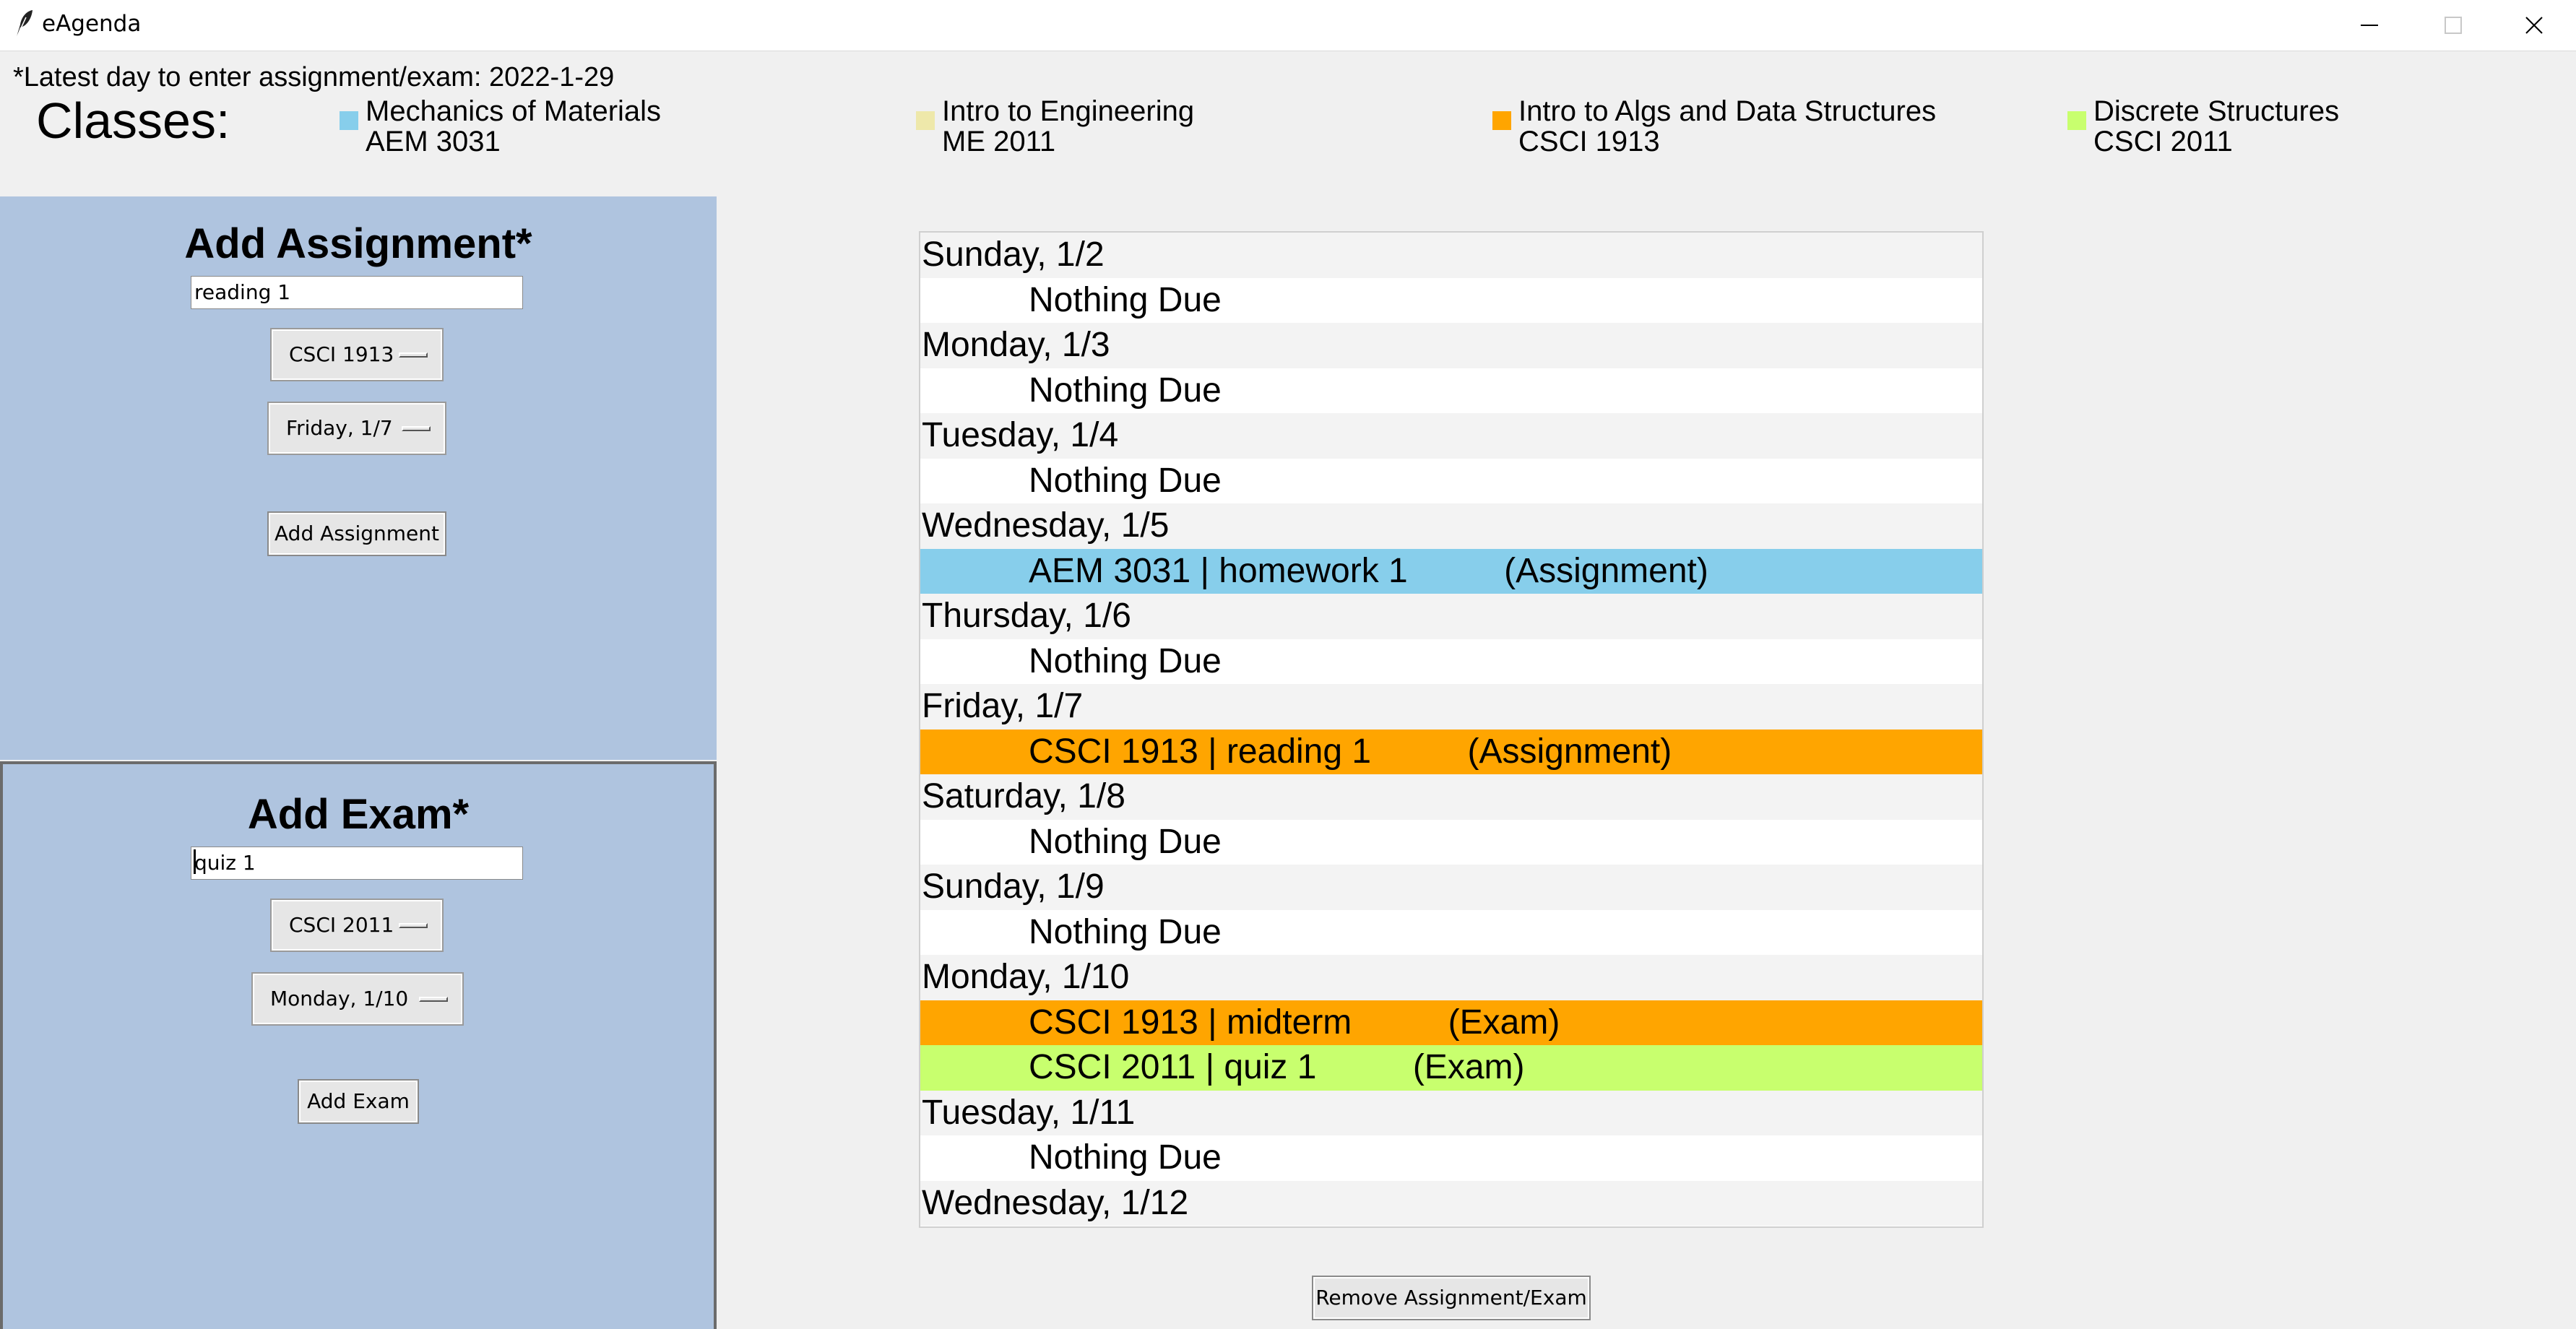 This screenshot has height=1329, width=2576. What do you see at coordinates (1451, 1068) in the screenshot?
I see `agenda-entry: CSCI 2011 | quiz 1 (Exam)` at bounding box center [1451, 1068].